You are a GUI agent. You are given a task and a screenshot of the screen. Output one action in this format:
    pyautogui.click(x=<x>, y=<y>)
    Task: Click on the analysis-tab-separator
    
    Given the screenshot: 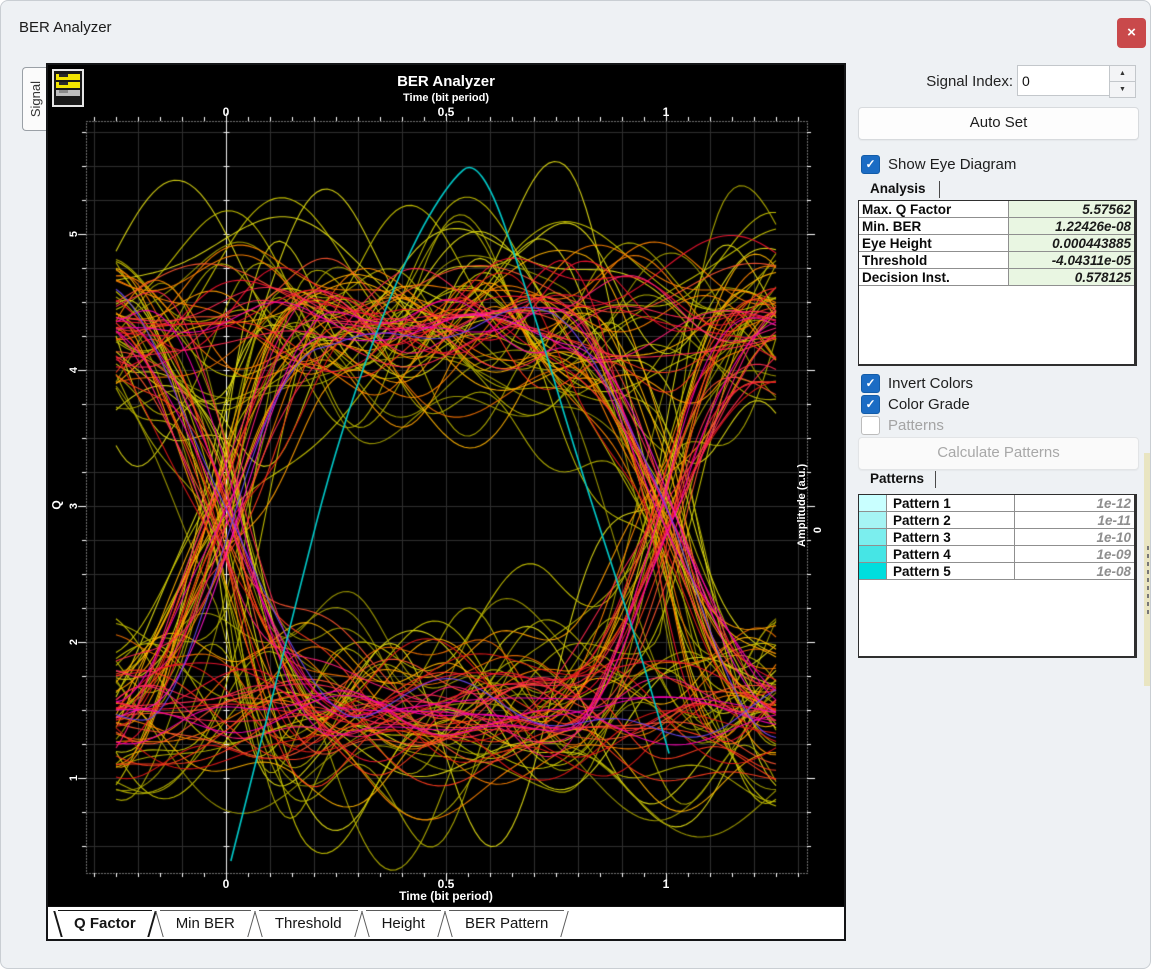 What is the action you would take?
    pyautogui.click(x=939, y=189)
    